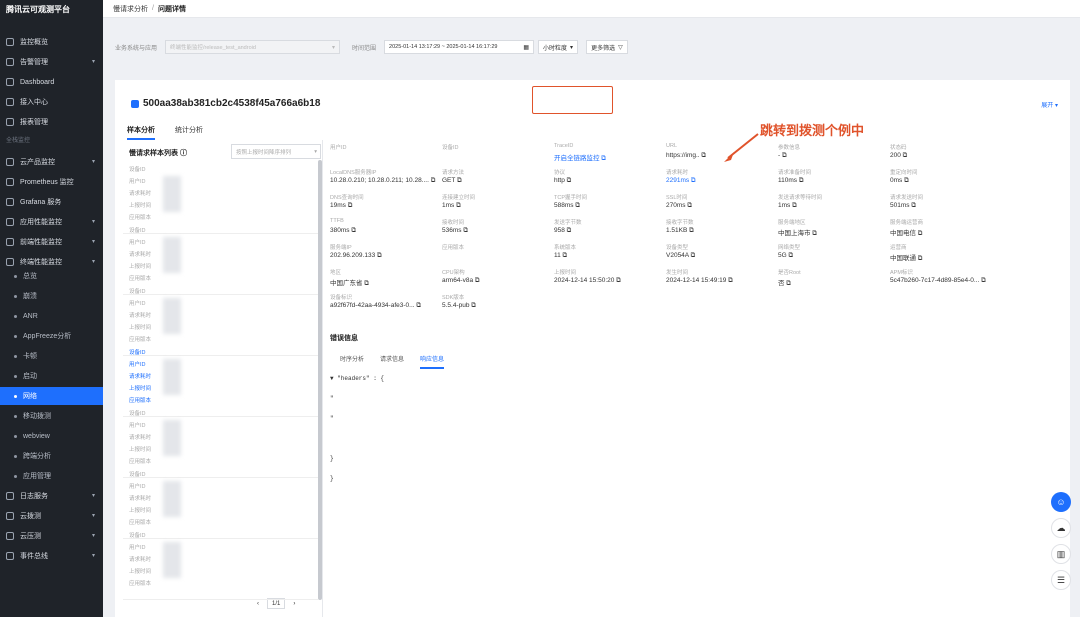 The width and height of the screenshot is (1080, 617). I want to click on sample-list-title-text: 慢请求样本列表, so click(153, 153).